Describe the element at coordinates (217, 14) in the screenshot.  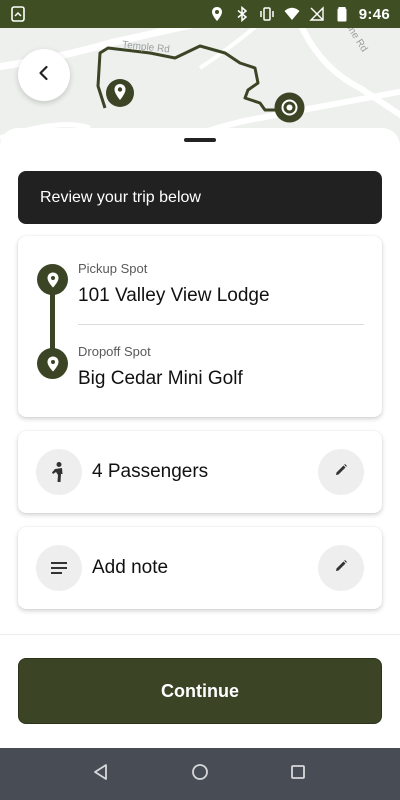
I see `location-icon` at that location.